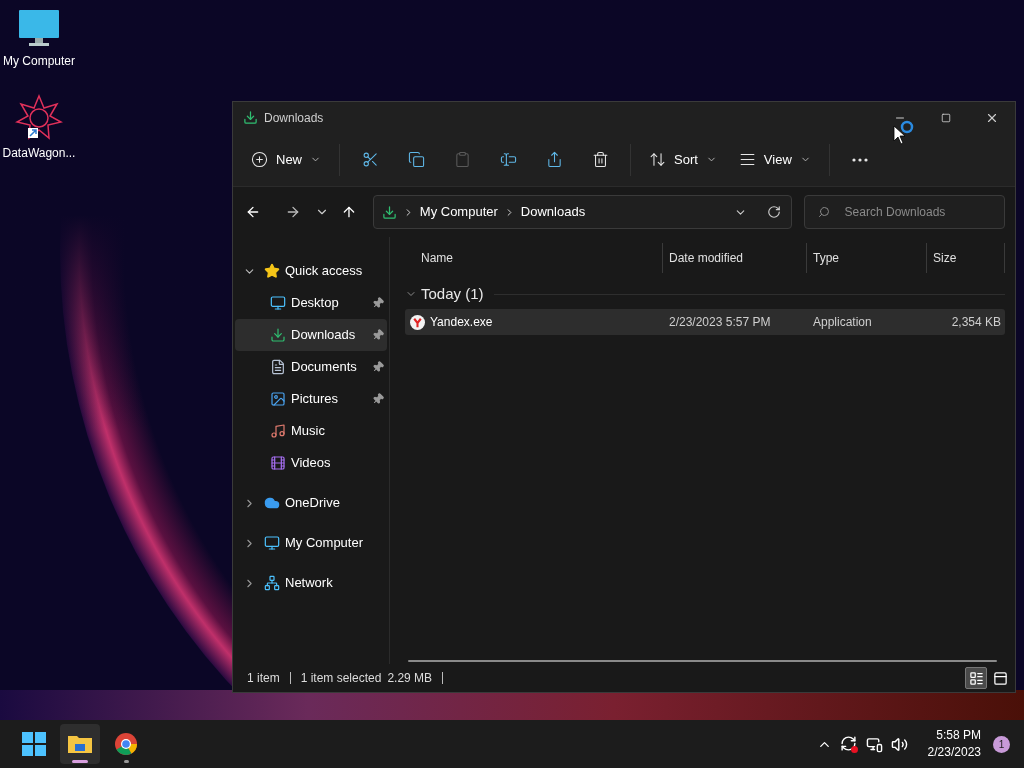  Describe the element at coordinates (554, 159) in the screenshot. I see `share-icon` at that location.